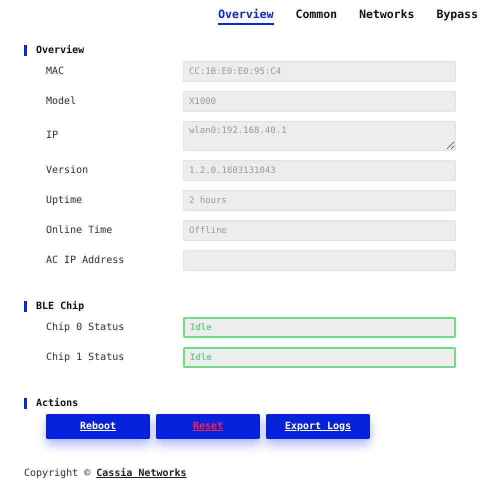  What do you see at coordinates (68, 171) in the screenshot?
I see `field-label: Version` at bounding box center [68, 171].